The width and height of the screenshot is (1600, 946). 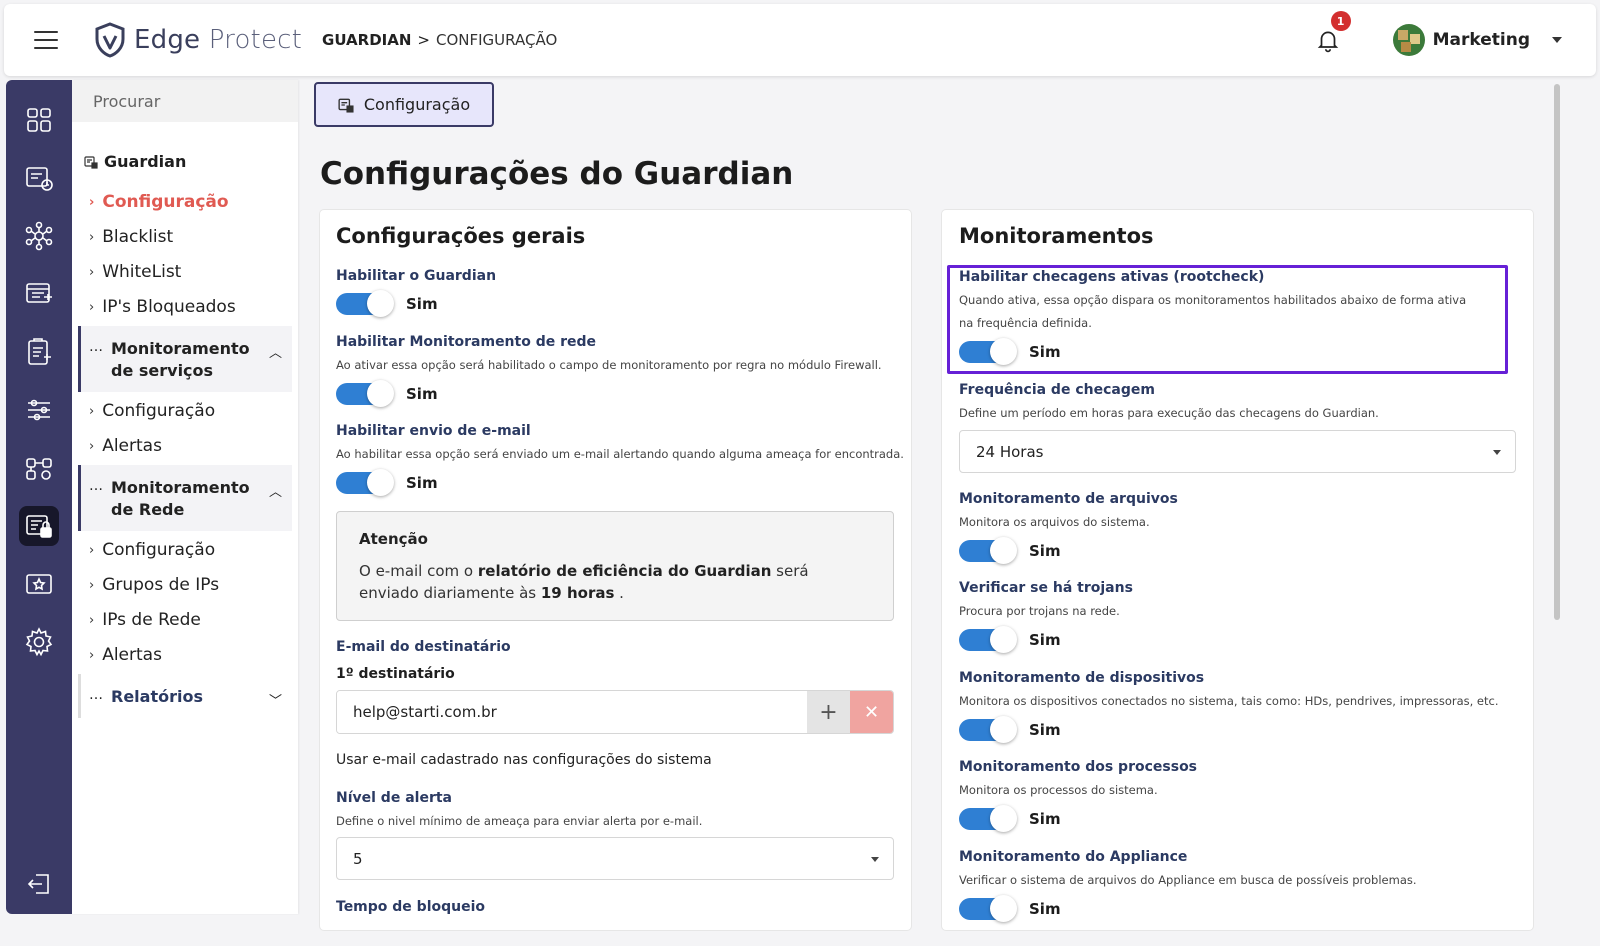 I want to click on breadcrumb-configuracao: CONFIGURAÇÃO, so click(x=497, y=40).